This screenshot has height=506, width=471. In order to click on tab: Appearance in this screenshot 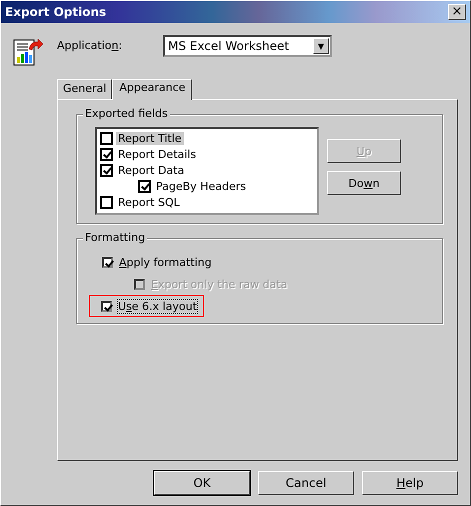, I will do `click(152, 89)`.